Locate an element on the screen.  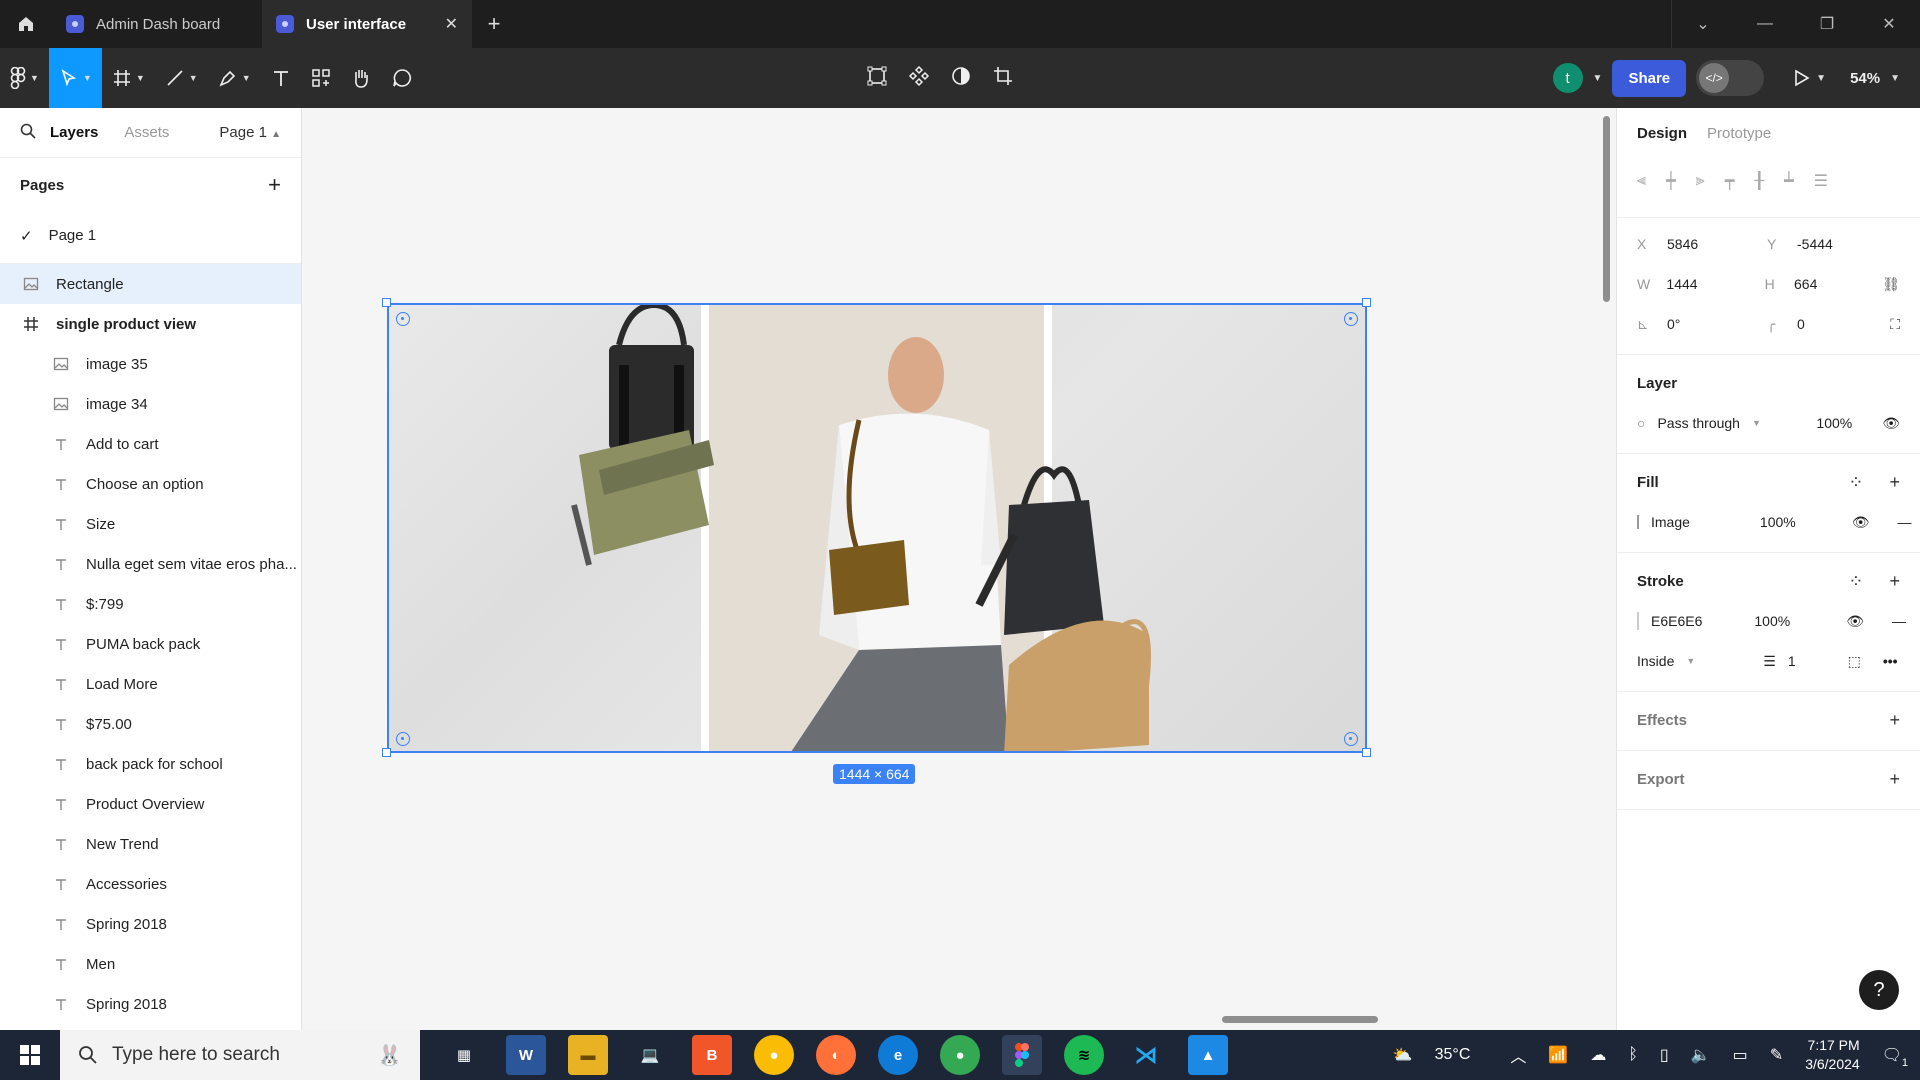
remove-stroke-button: — is located at coordinates (1899, 621).